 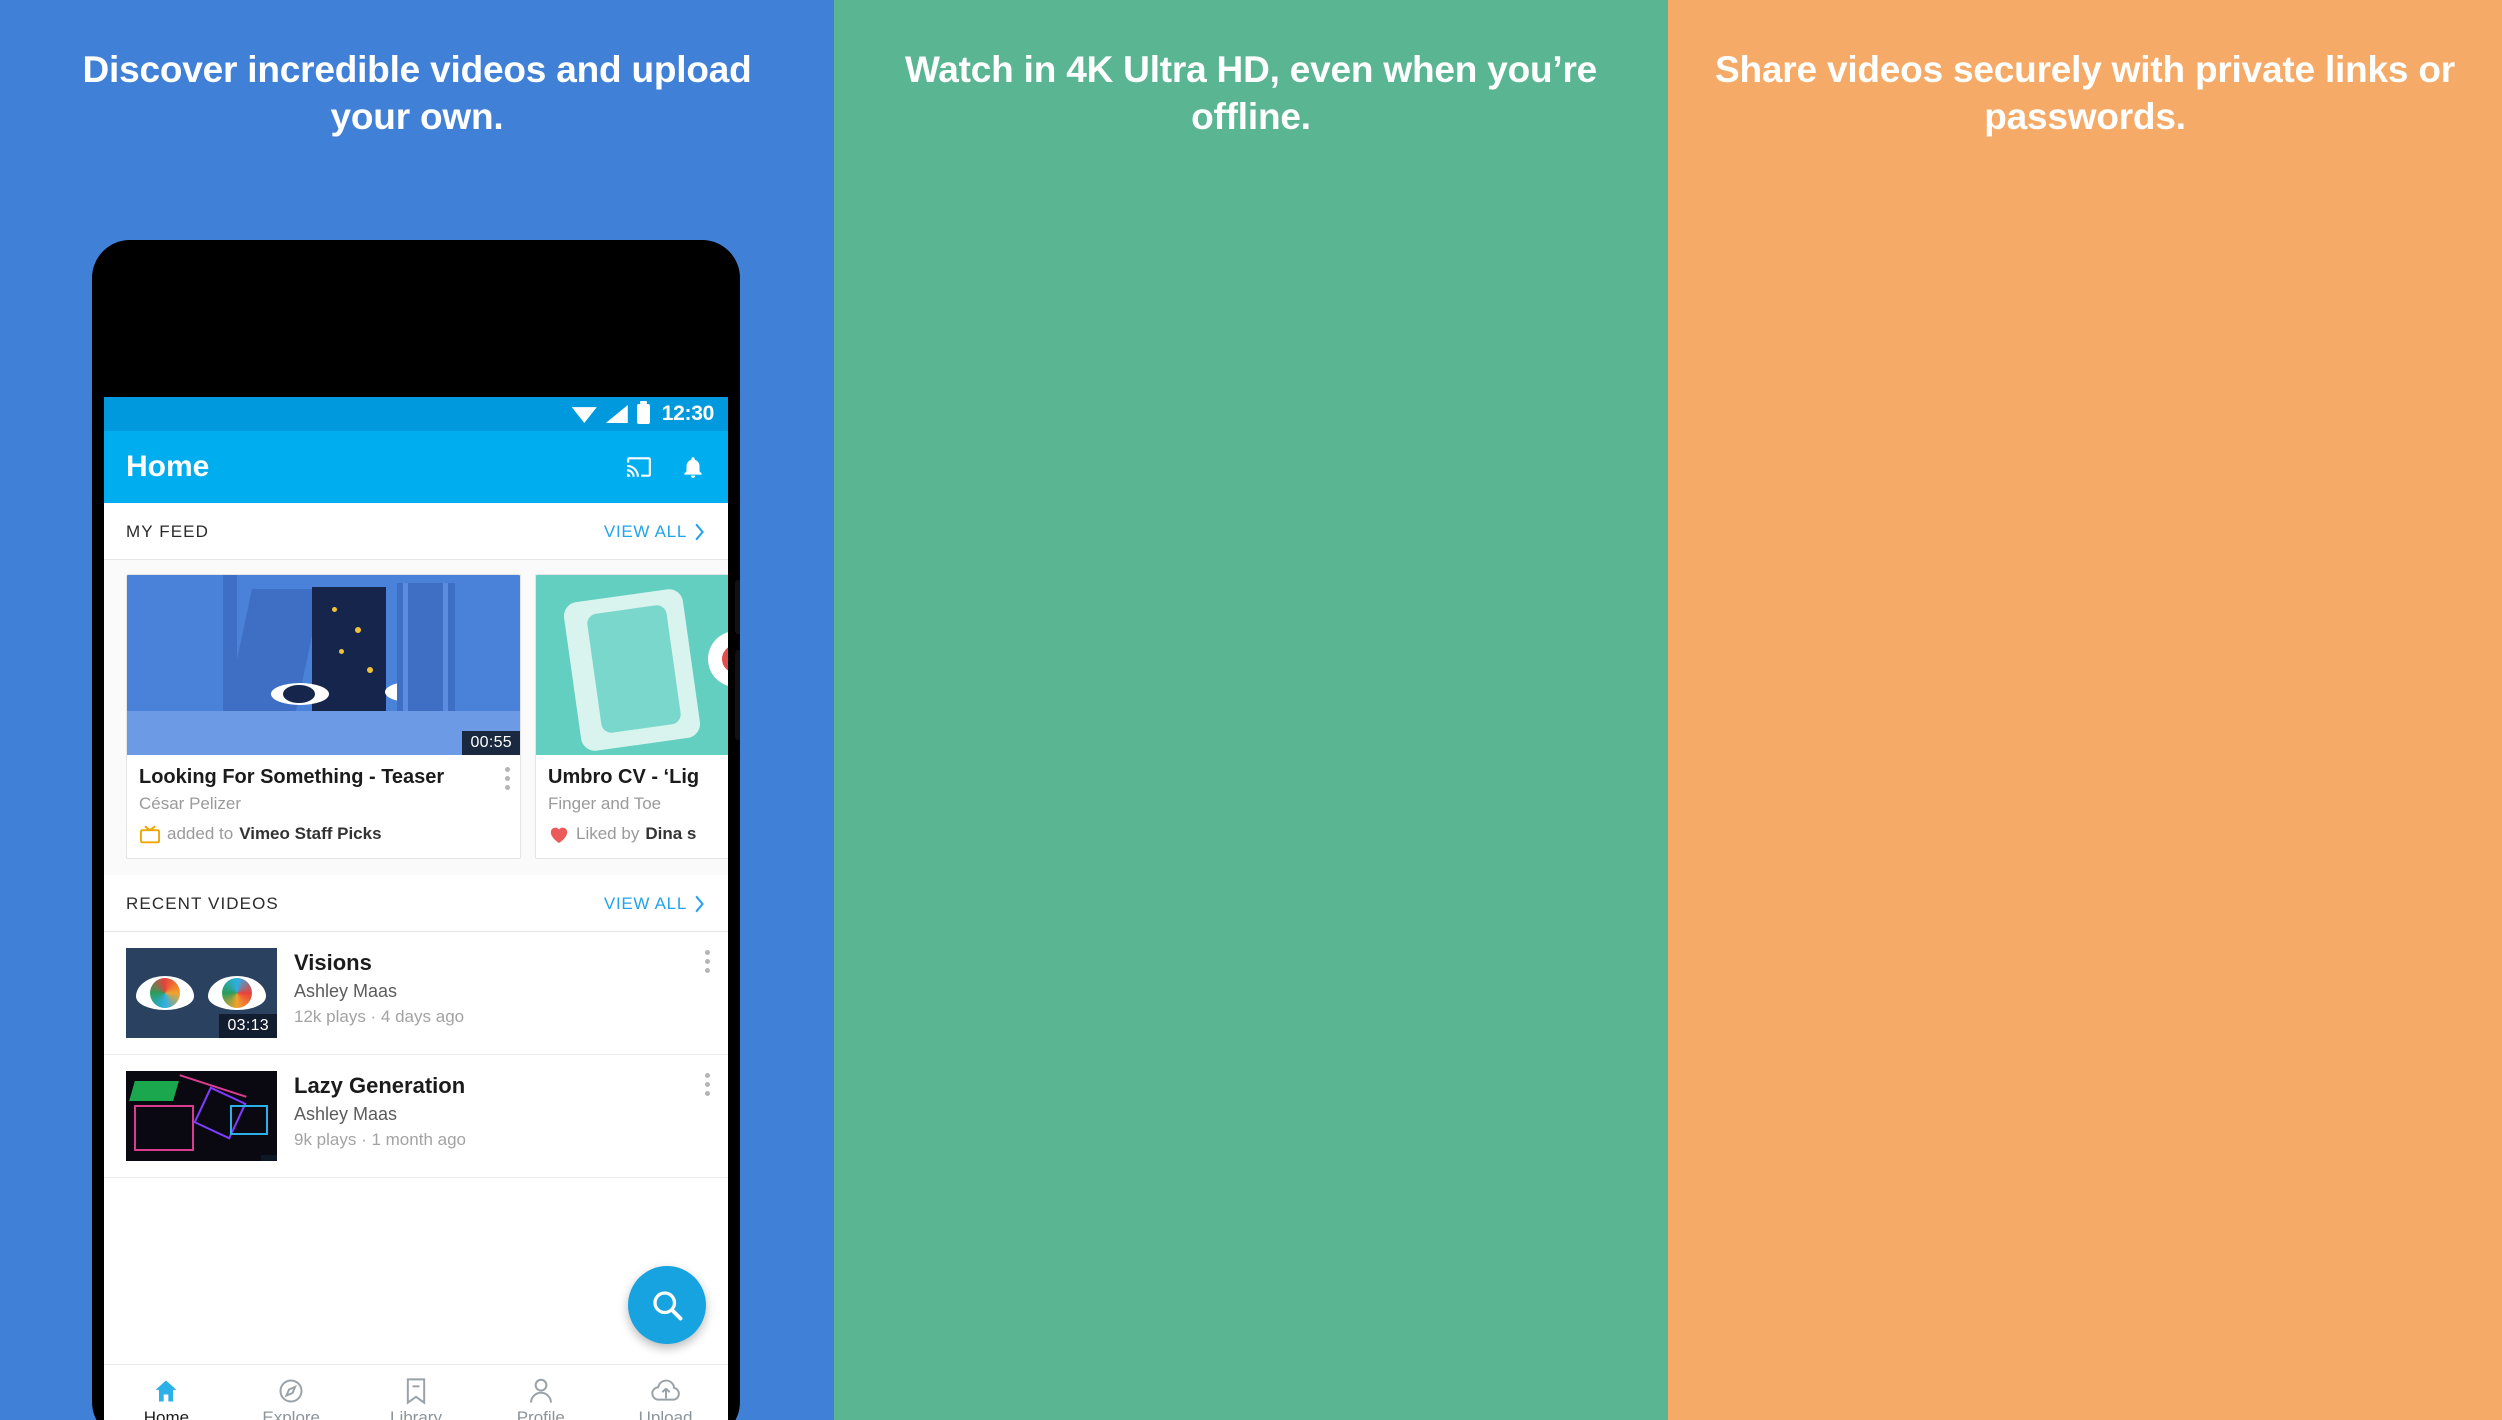 What do you see at coordinates (310, 833) in the screenshot?
I see `activity-target: Vimeo Staff Picks` at bounding box center [310, 833].